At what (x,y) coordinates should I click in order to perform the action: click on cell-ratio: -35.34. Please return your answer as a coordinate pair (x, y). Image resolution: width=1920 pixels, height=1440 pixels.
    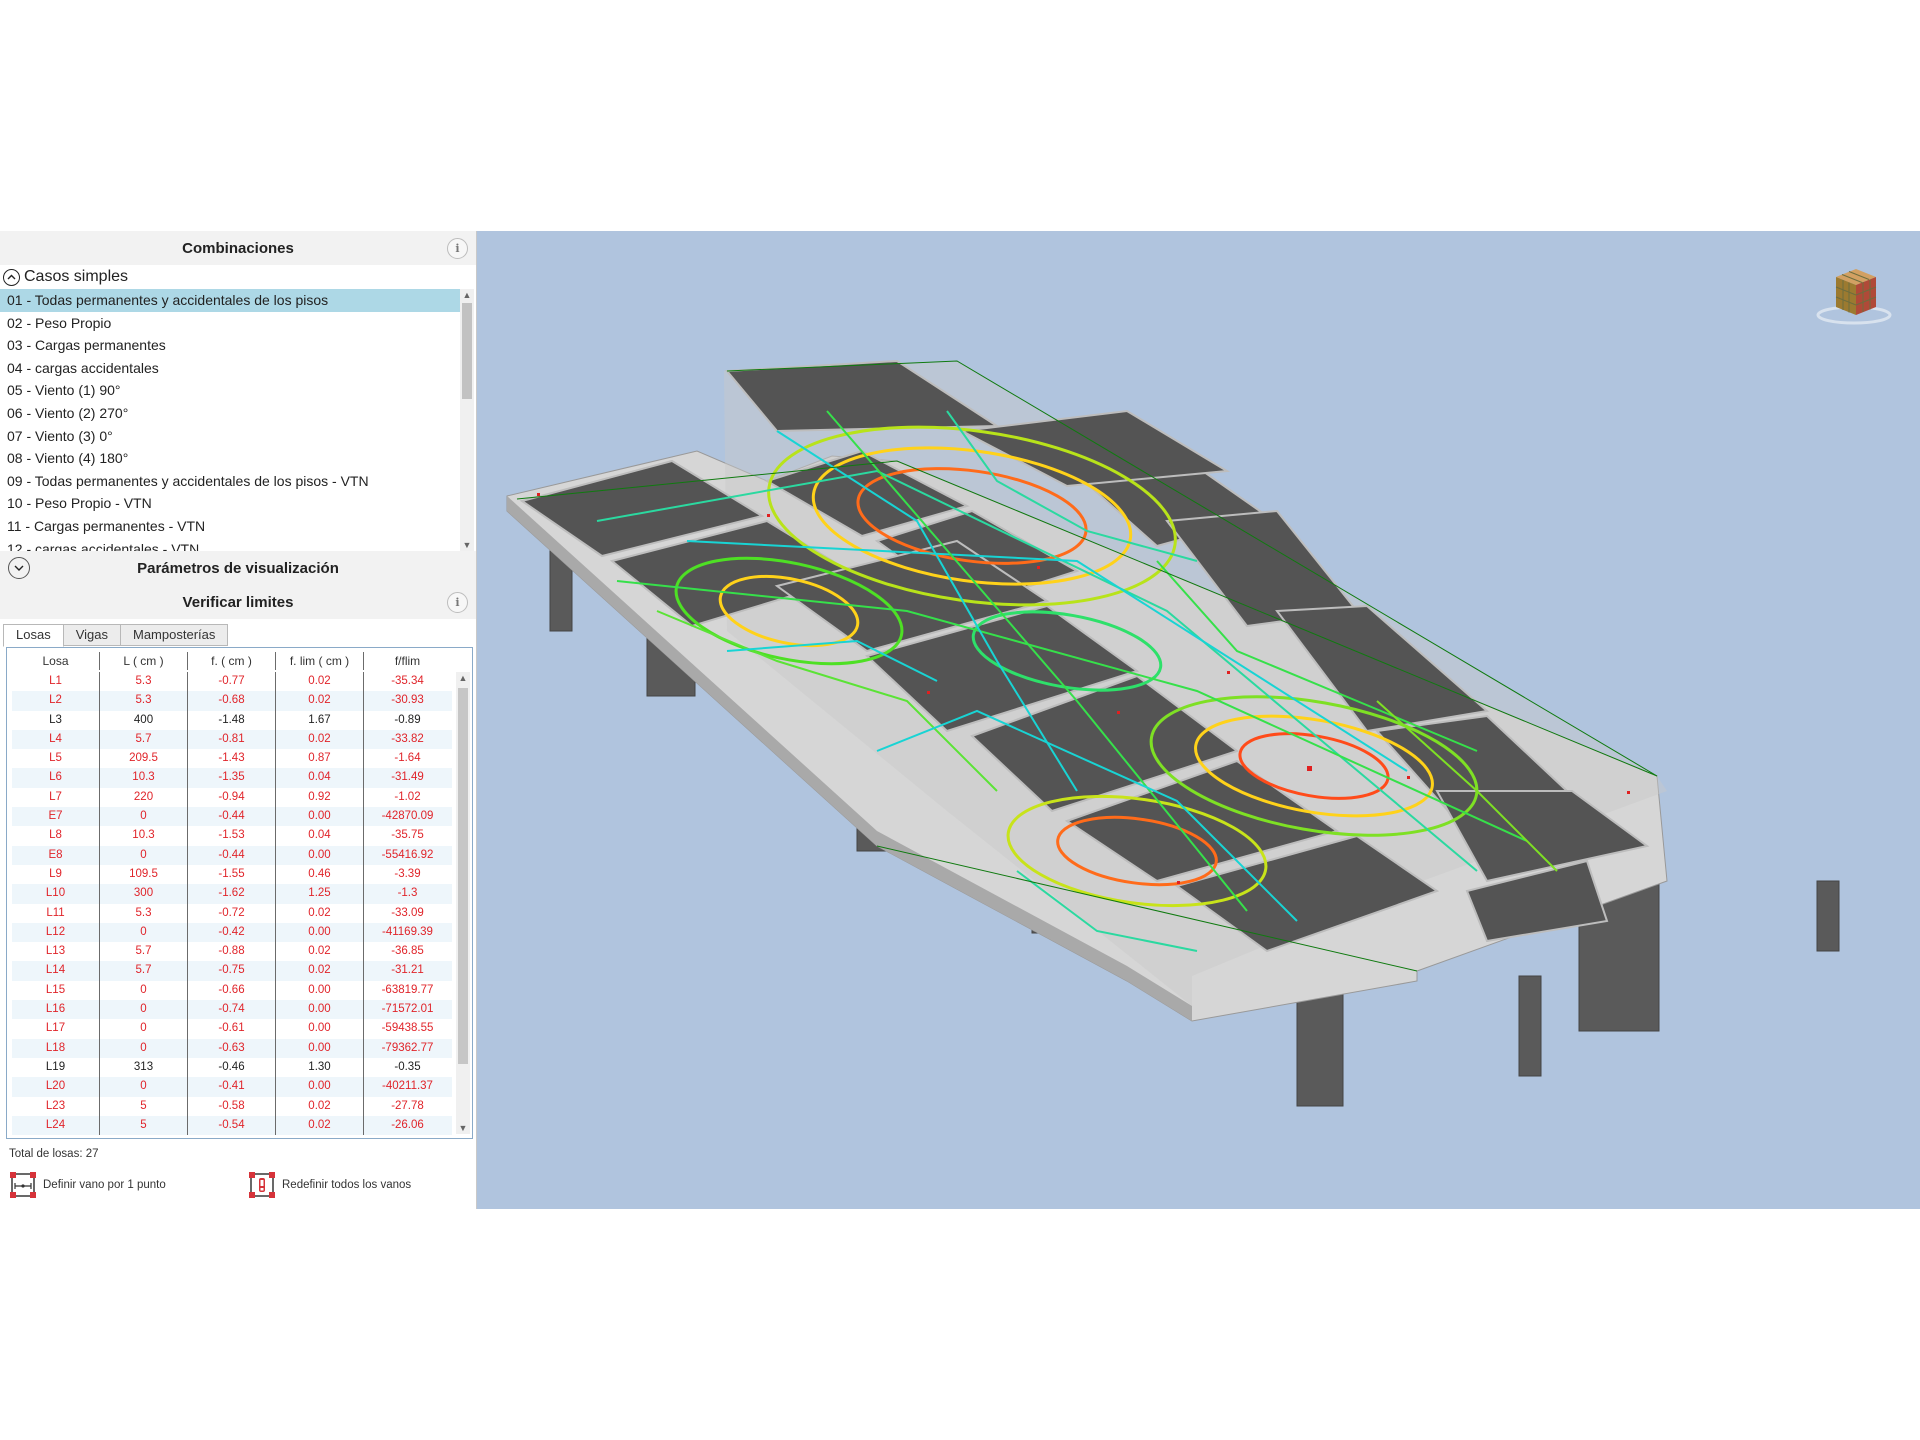
    Looking at the image, I should click on (407, 681).